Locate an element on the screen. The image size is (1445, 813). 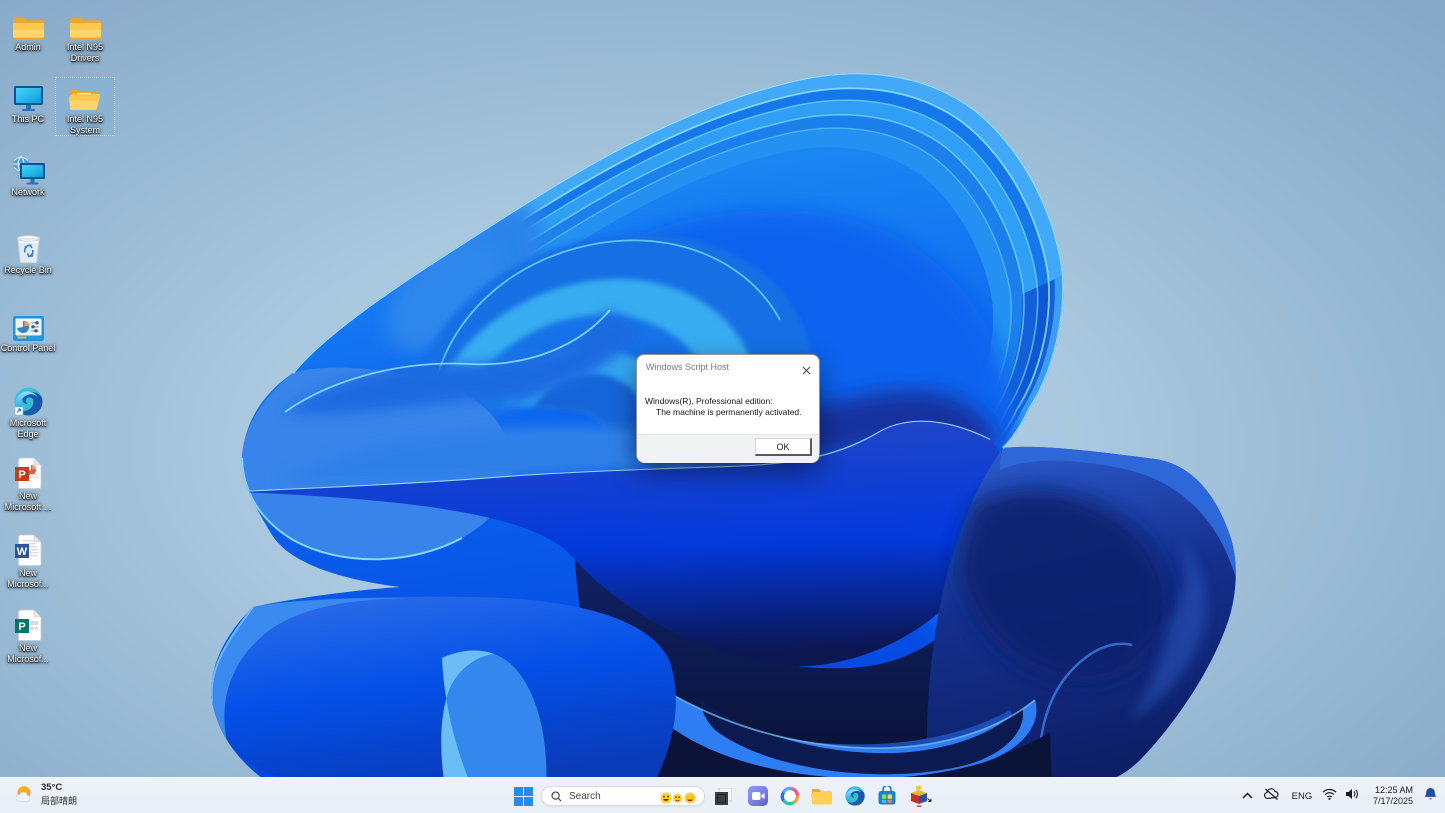
svg-text: W is located at coordinates (21, 552).